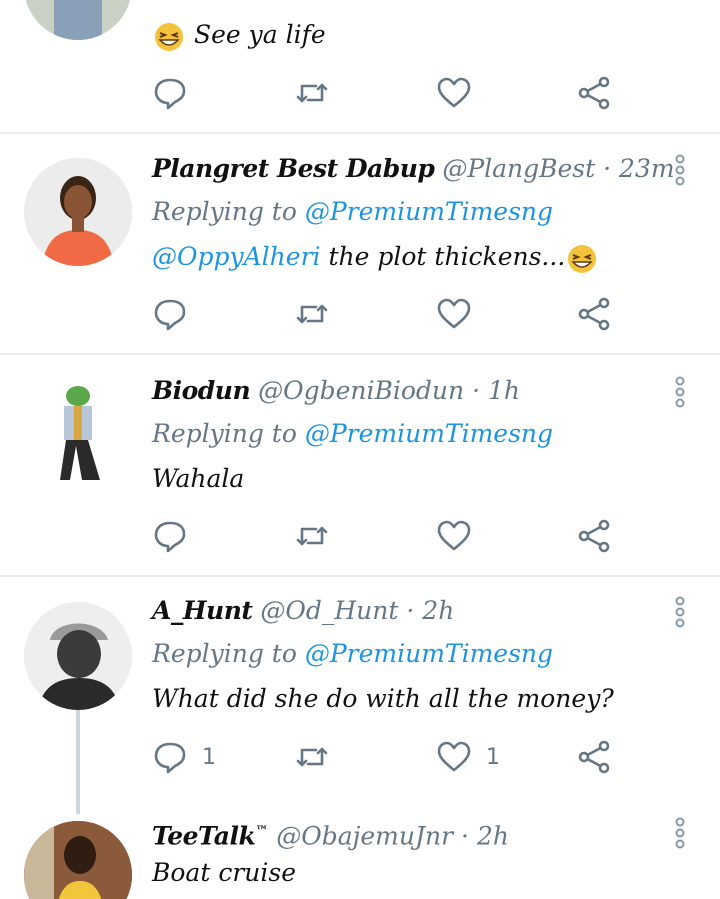 The height and width of the screenshot is (899, 720). Describe the element at coordinates (209, 757) in the screenshot. I see `reply-count: 1` at that location.